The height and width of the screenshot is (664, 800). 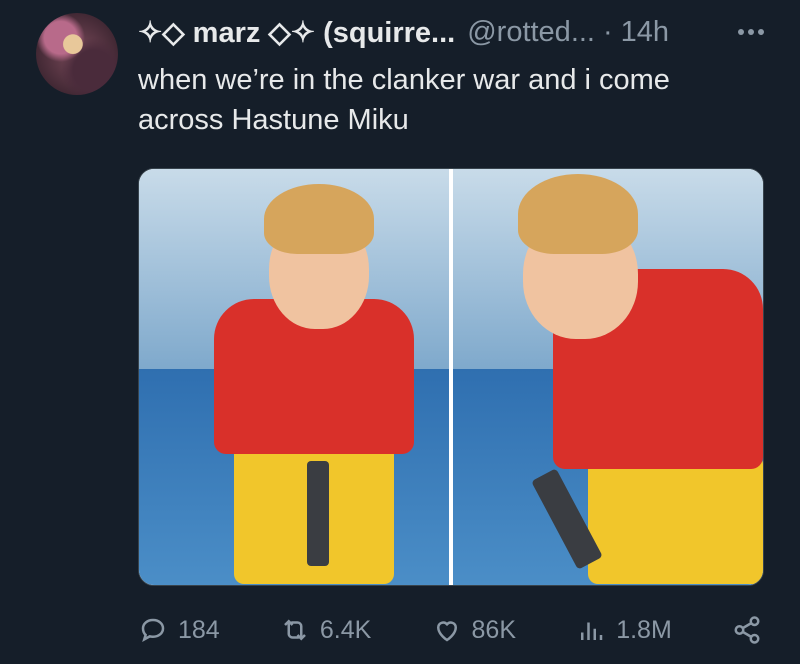 What do you see at coordinates (644, 629) in the screenshot?
I see `views-count: 1.8M` at bounding box center [644, 629].